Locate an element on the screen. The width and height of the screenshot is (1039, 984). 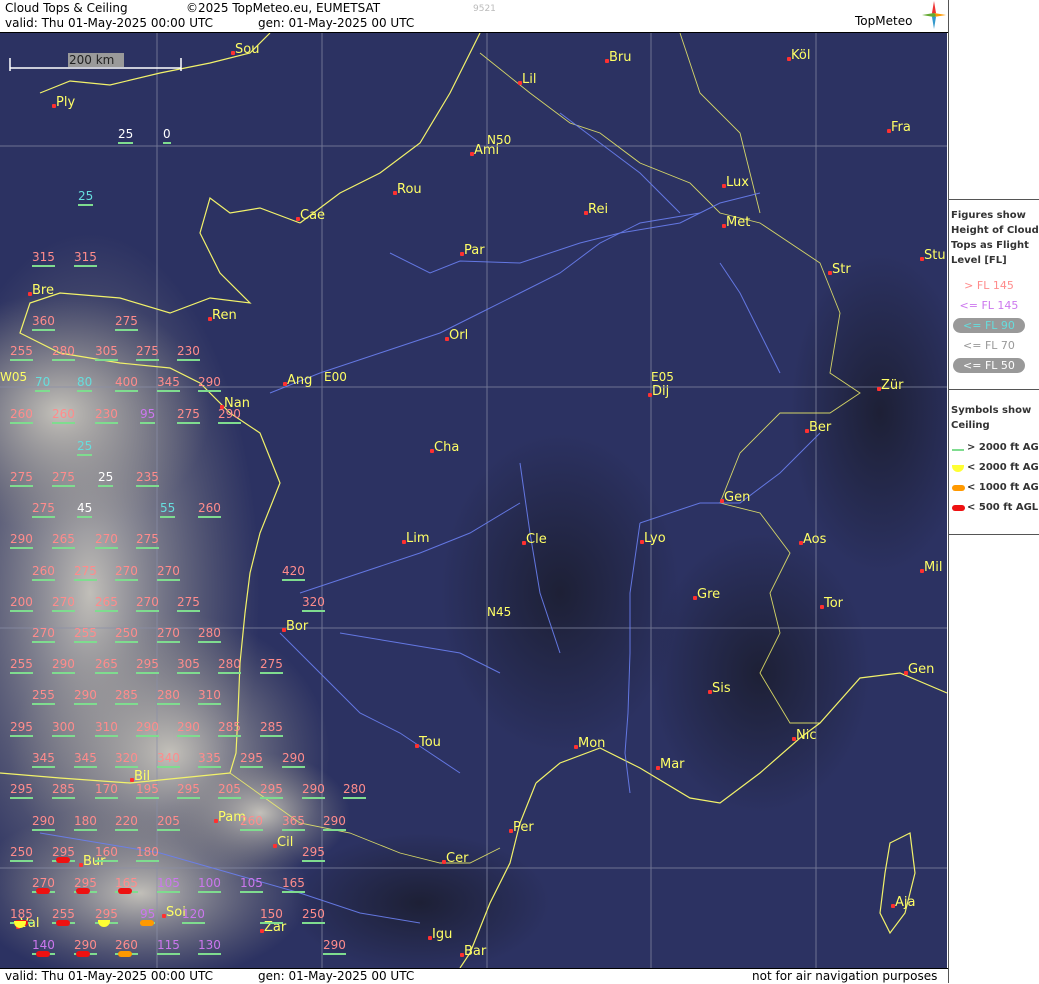
city-label: Ber is located at coordinates (820, 427).